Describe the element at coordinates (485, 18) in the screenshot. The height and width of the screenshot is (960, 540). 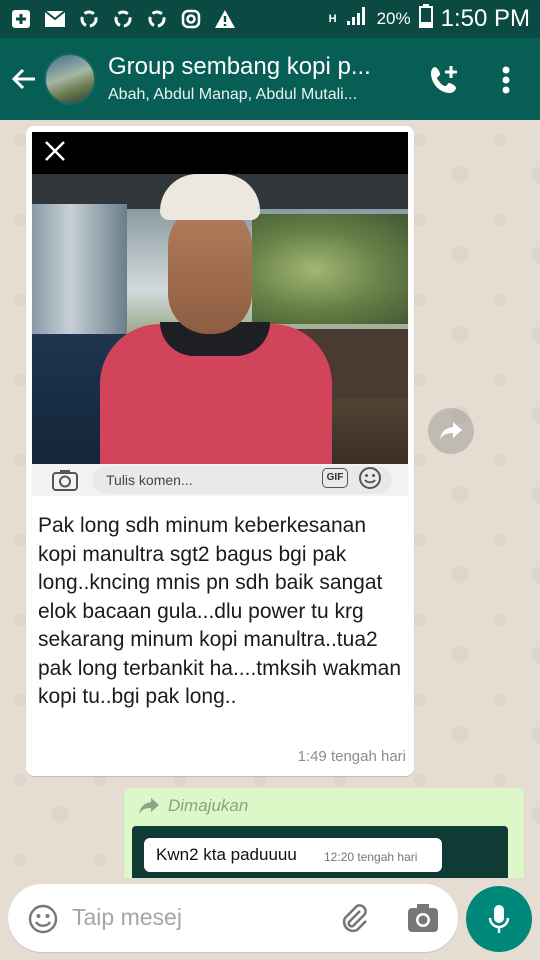
I see `clock: 1:50 PM` at that location.